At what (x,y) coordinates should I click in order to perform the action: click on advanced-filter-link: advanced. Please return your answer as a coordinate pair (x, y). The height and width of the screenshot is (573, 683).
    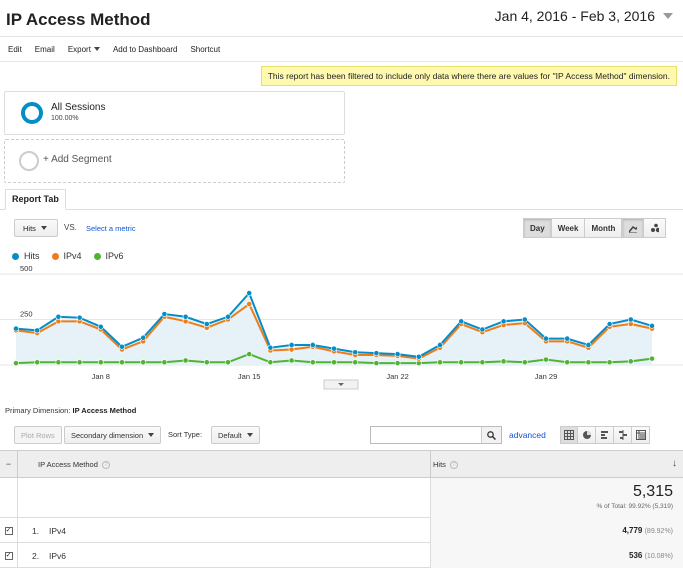
    Looking at the image, I should click on (527, 435).